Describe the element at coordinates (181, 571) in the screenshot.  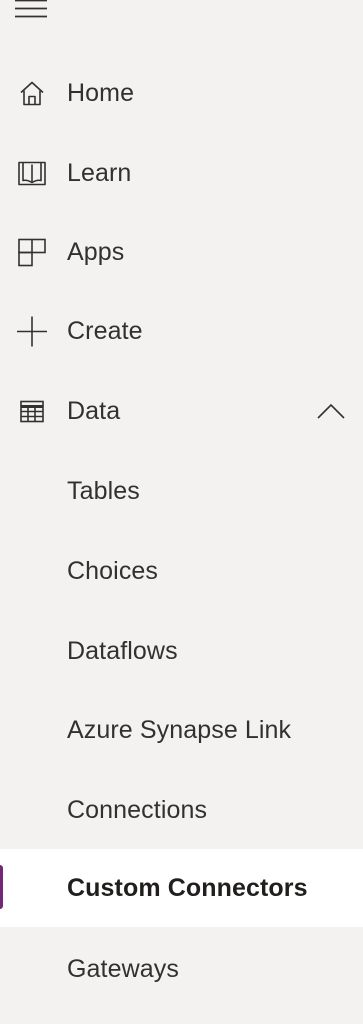
I see `nav-subitem-choices: Choices` at that location.